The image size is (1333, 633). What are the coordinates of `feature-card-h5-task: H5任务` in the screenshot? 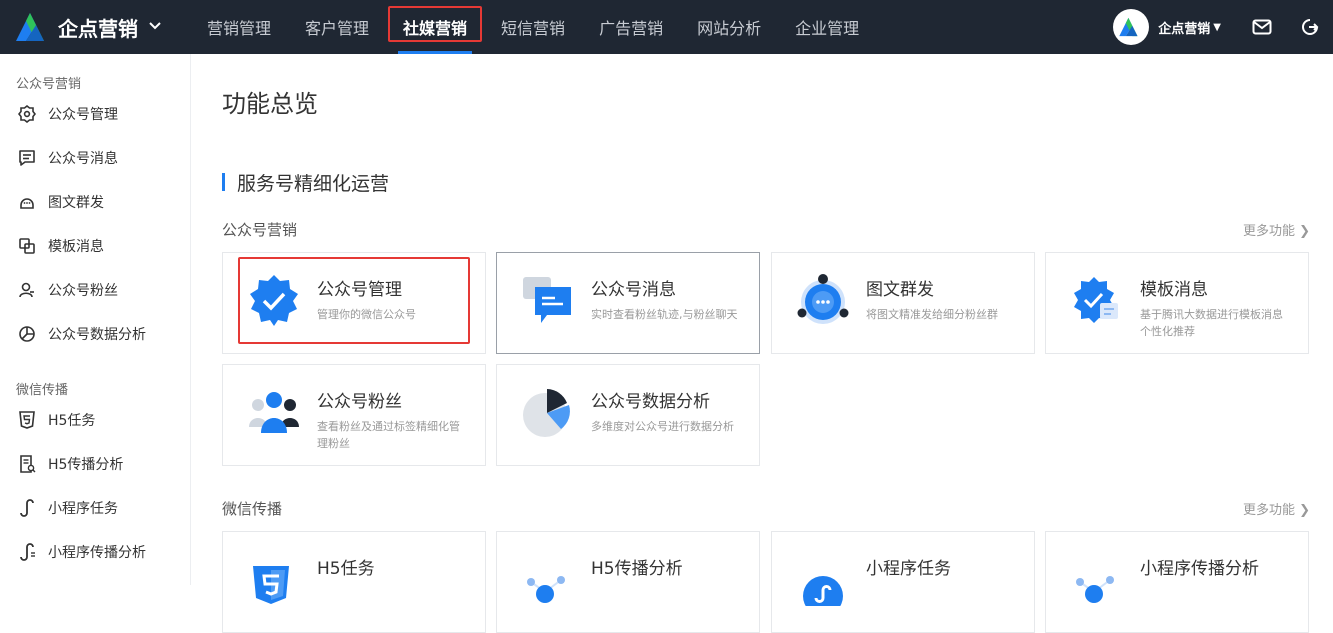 It's located at (354, 582).